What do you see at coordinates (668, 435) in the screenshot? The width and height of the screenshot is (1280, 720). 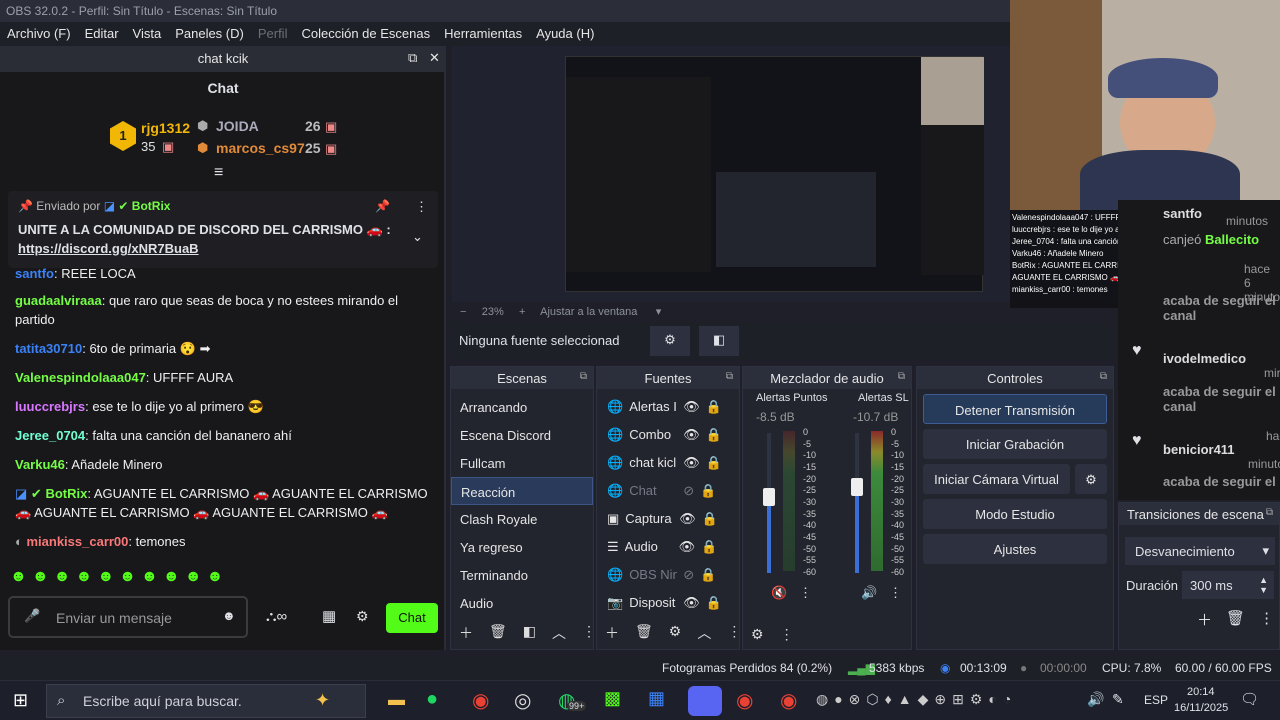 I see `source-item: 🌐 Combo 👁 🔒` at bounding box center [668, 435].